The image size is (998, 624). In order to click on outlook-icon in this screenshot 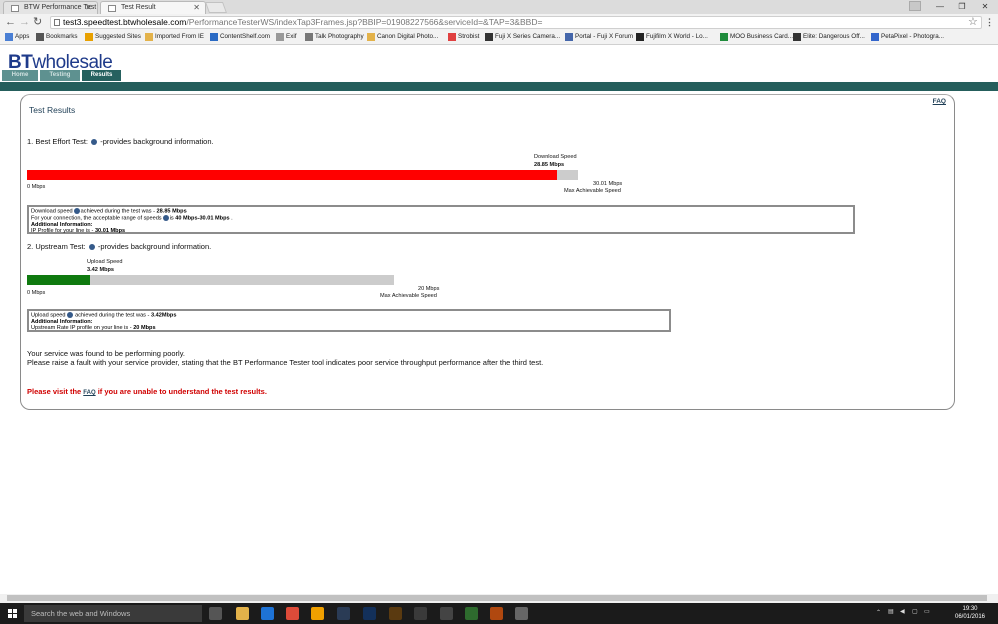, I will do `click(317, 613)`.